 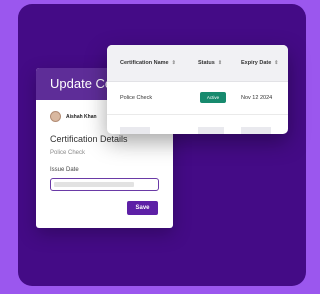 I want to click on column-header-label: Expiry Date, so click(x=256, y=63).